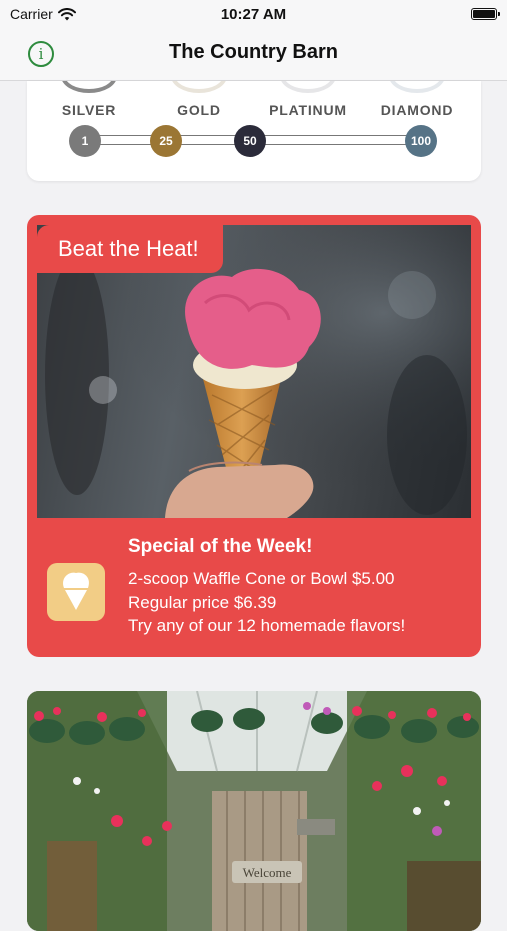 The image size is (507, 931). What do you see at coordinates (253, 52) in the screenshot?
I see `page-title: The Country Barn` at bounding box center [253, 52].